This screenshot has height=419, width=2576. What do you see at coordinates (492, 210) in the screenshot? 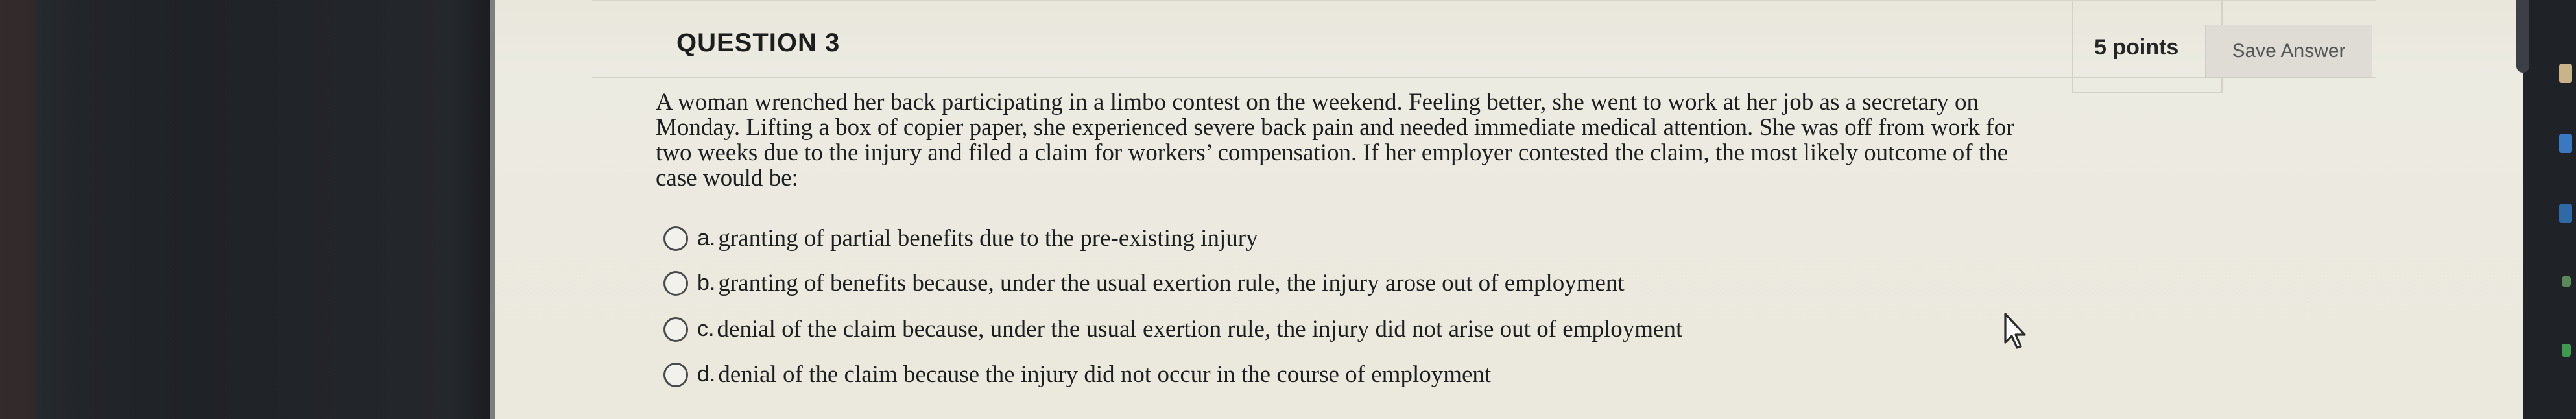
I see `page-left-border` at bounding box center [492, 210].